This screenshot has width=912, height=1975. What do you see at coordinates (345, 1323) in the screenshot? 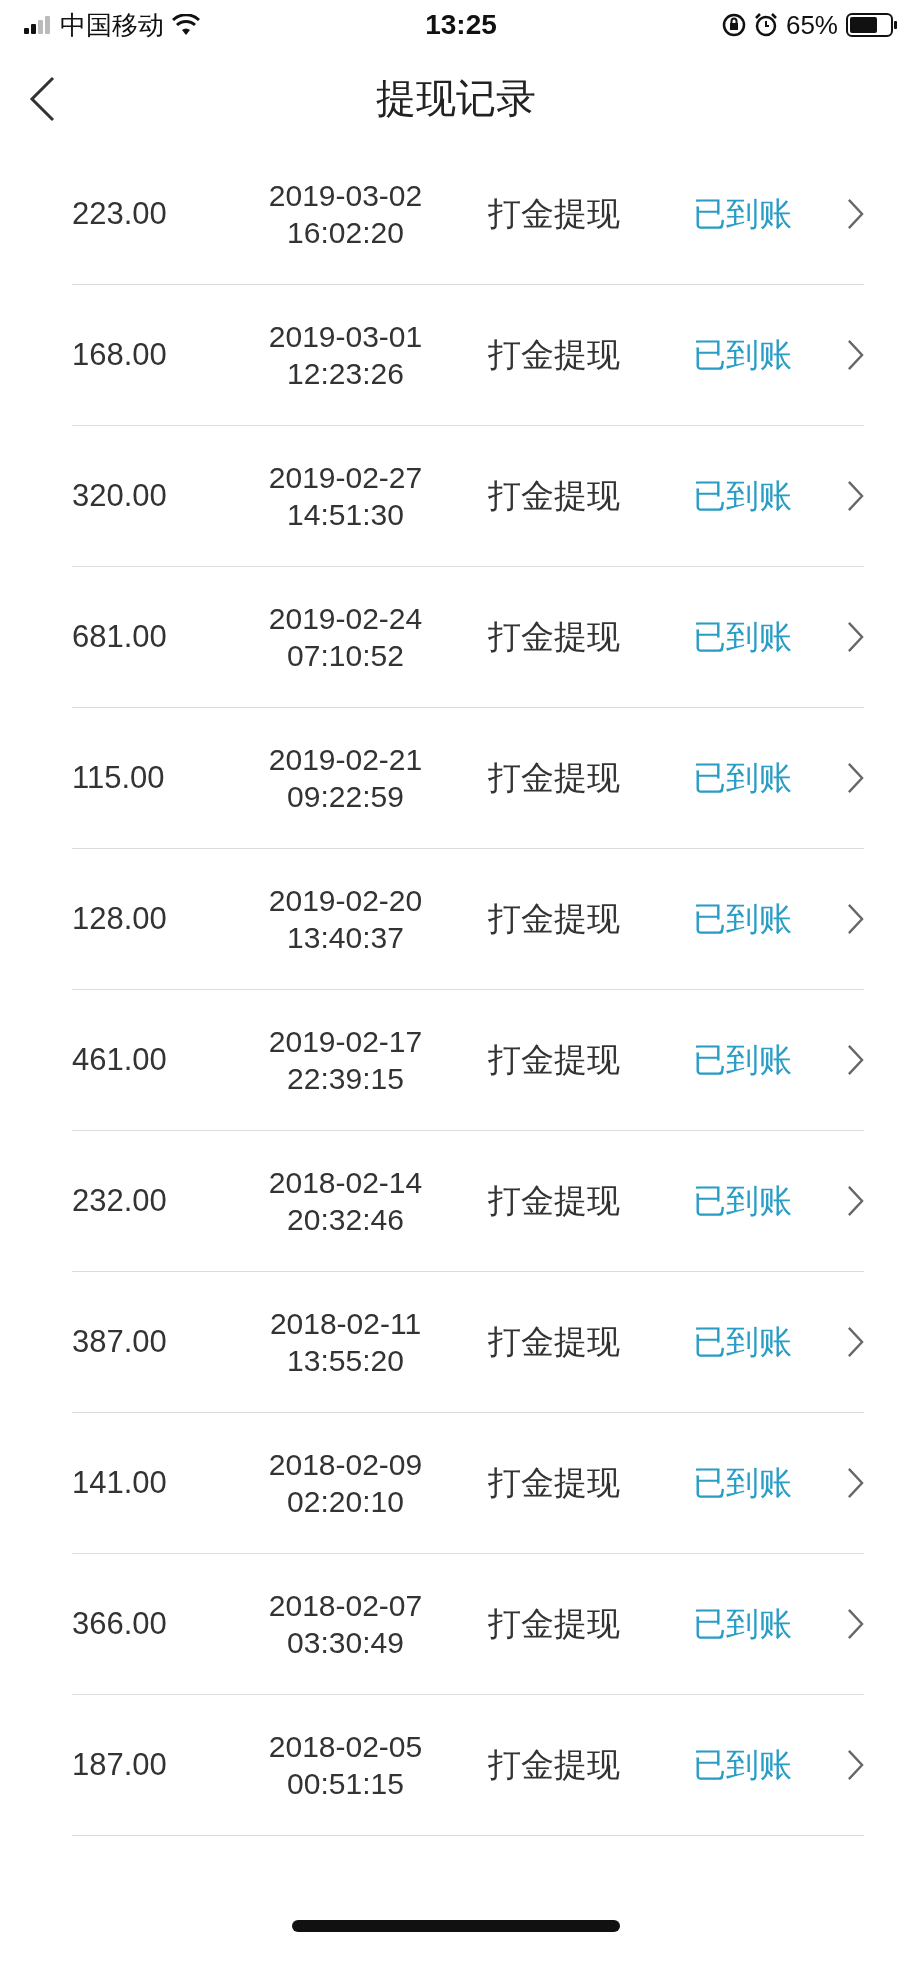
I see `date-text: 2018-02-11` at bounding box center [345, 1323].